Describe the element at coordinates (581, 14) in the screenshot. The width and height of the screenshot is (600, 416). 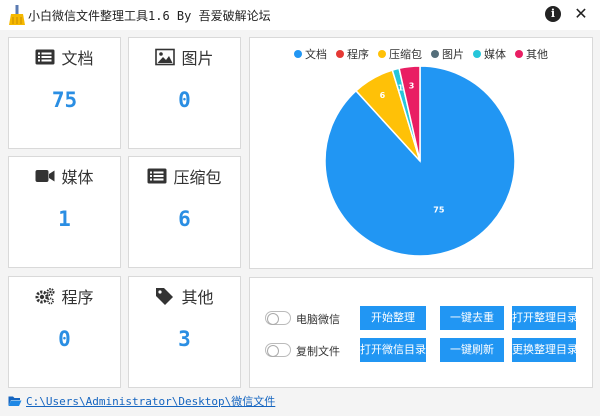
I see `close-button: ✕` at that location.